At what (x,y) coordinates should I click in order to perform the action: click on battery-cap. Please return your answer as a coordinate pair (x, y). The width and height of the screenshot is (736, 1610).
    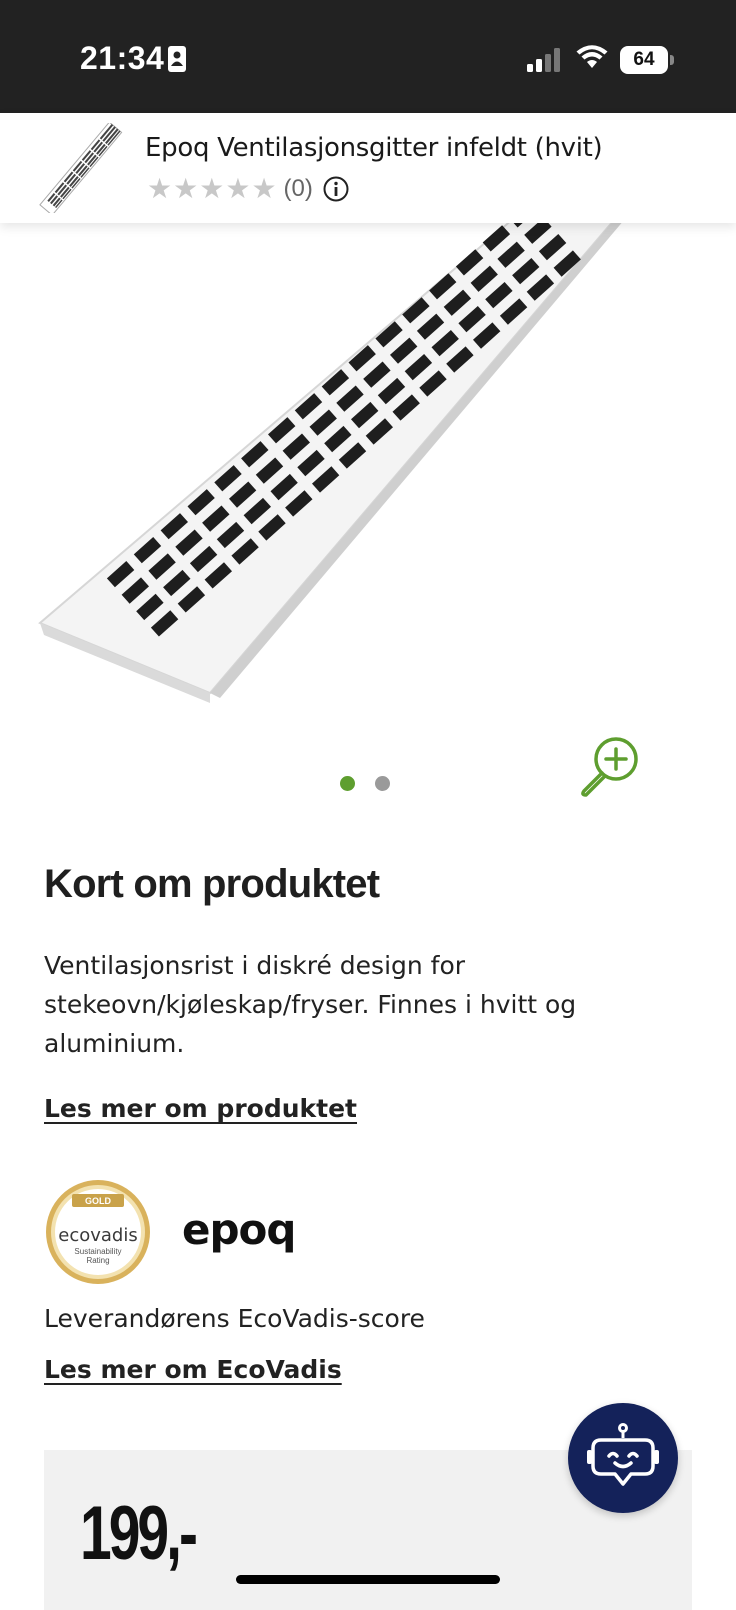
    Looking at the image, I should click on (672, 60).